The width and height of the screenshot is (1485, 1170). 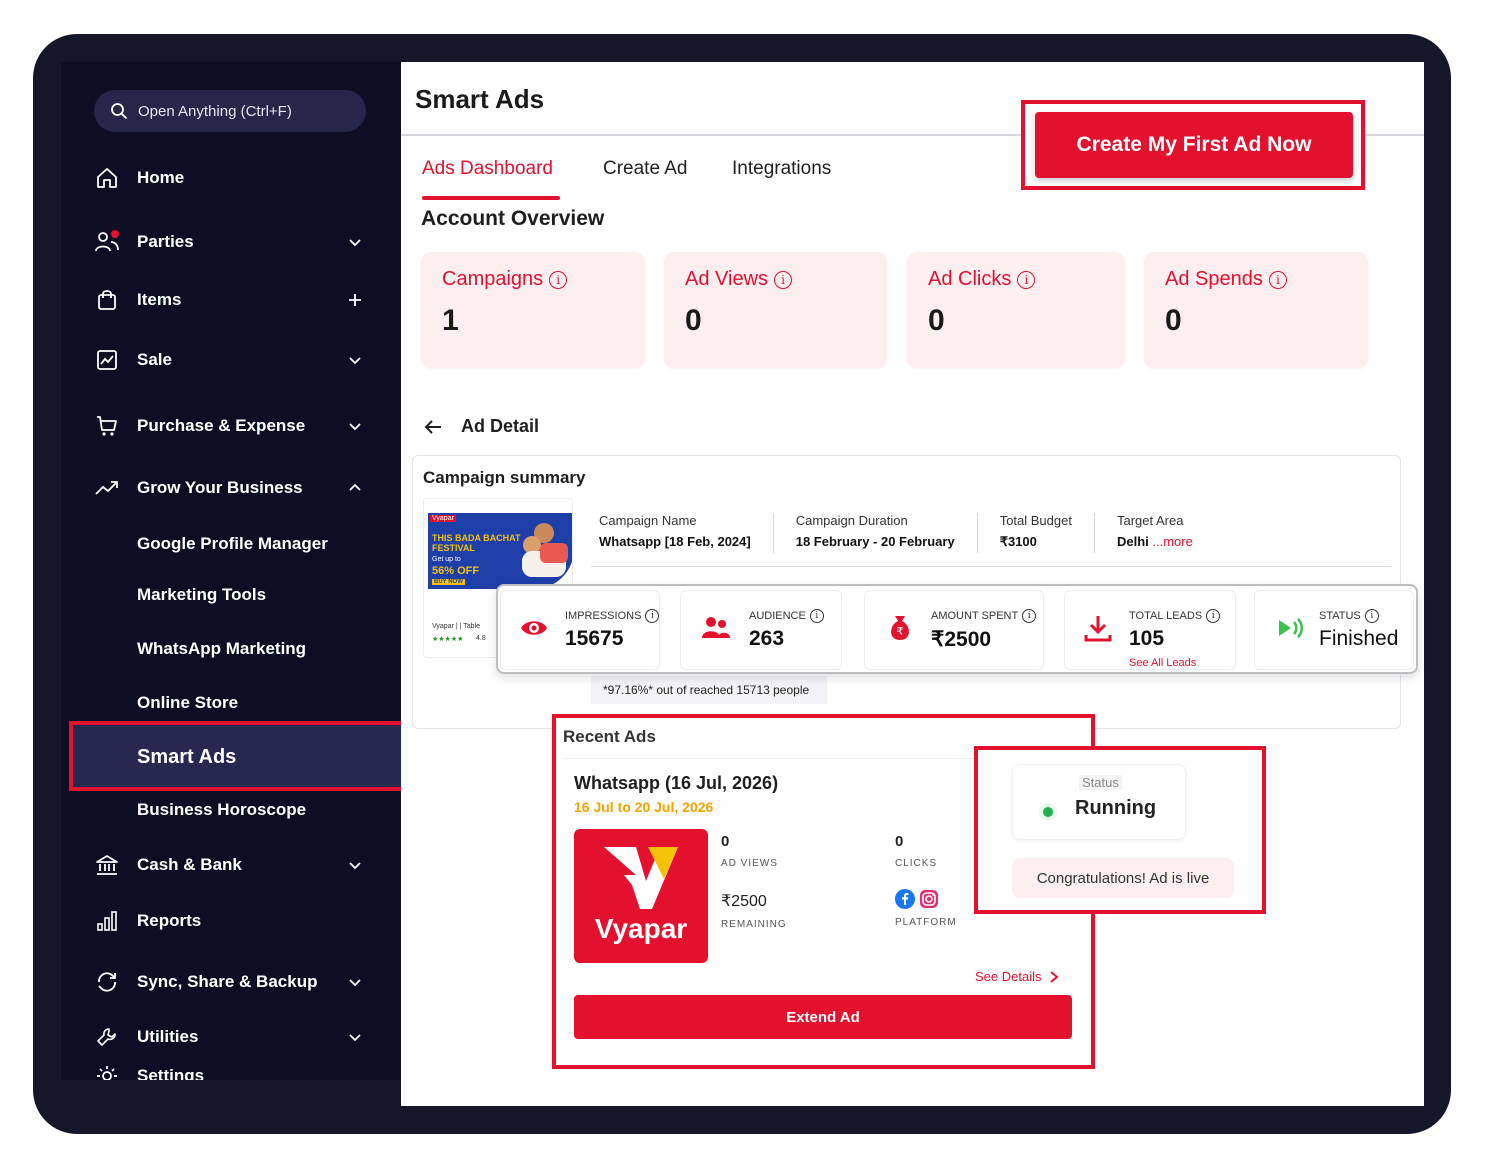 I want to click on gear-icon, so click(x=107, y=1071).